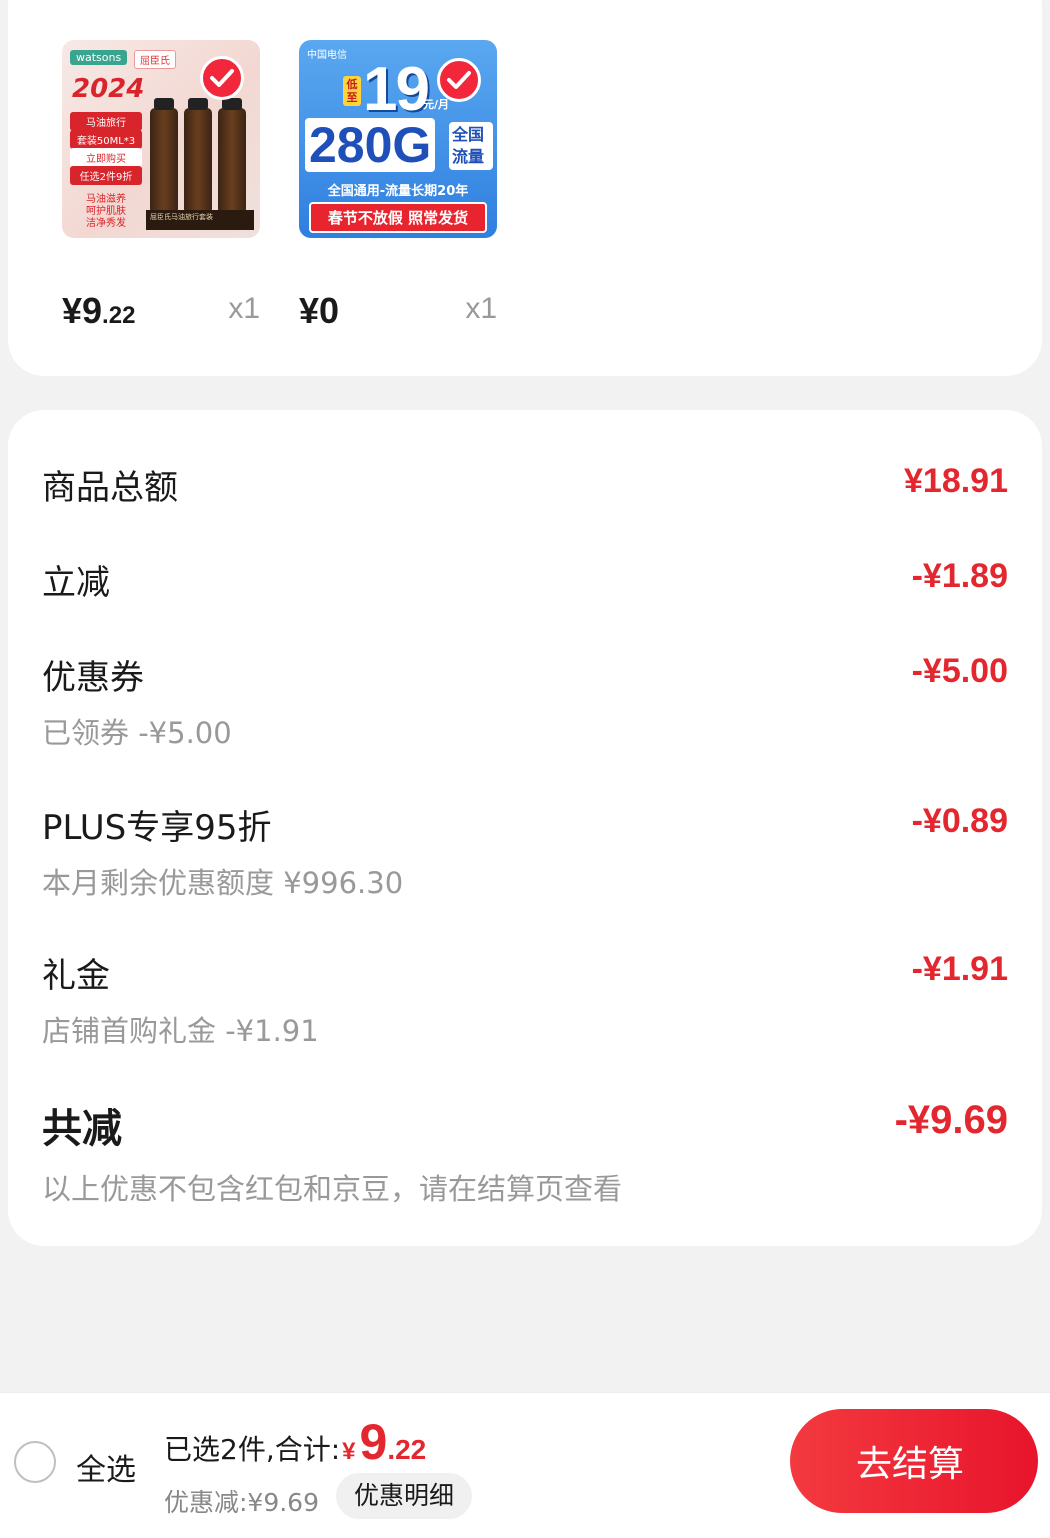  I want to click on row-label-plus: PLUS专享95折, so click(157, 828).